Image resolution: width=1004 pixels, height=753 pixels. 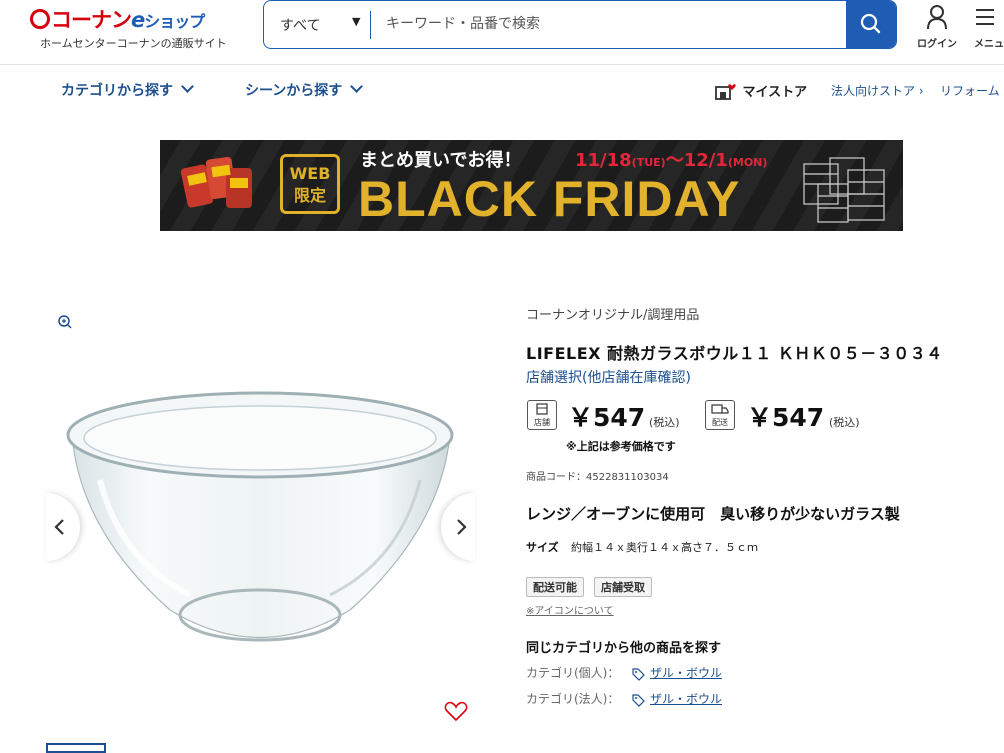 What do you see at coordinates (441, 160) in the screenshot?
I see `banner-tagline: まとめ買いでお得！` at bounding box center [441, 160].